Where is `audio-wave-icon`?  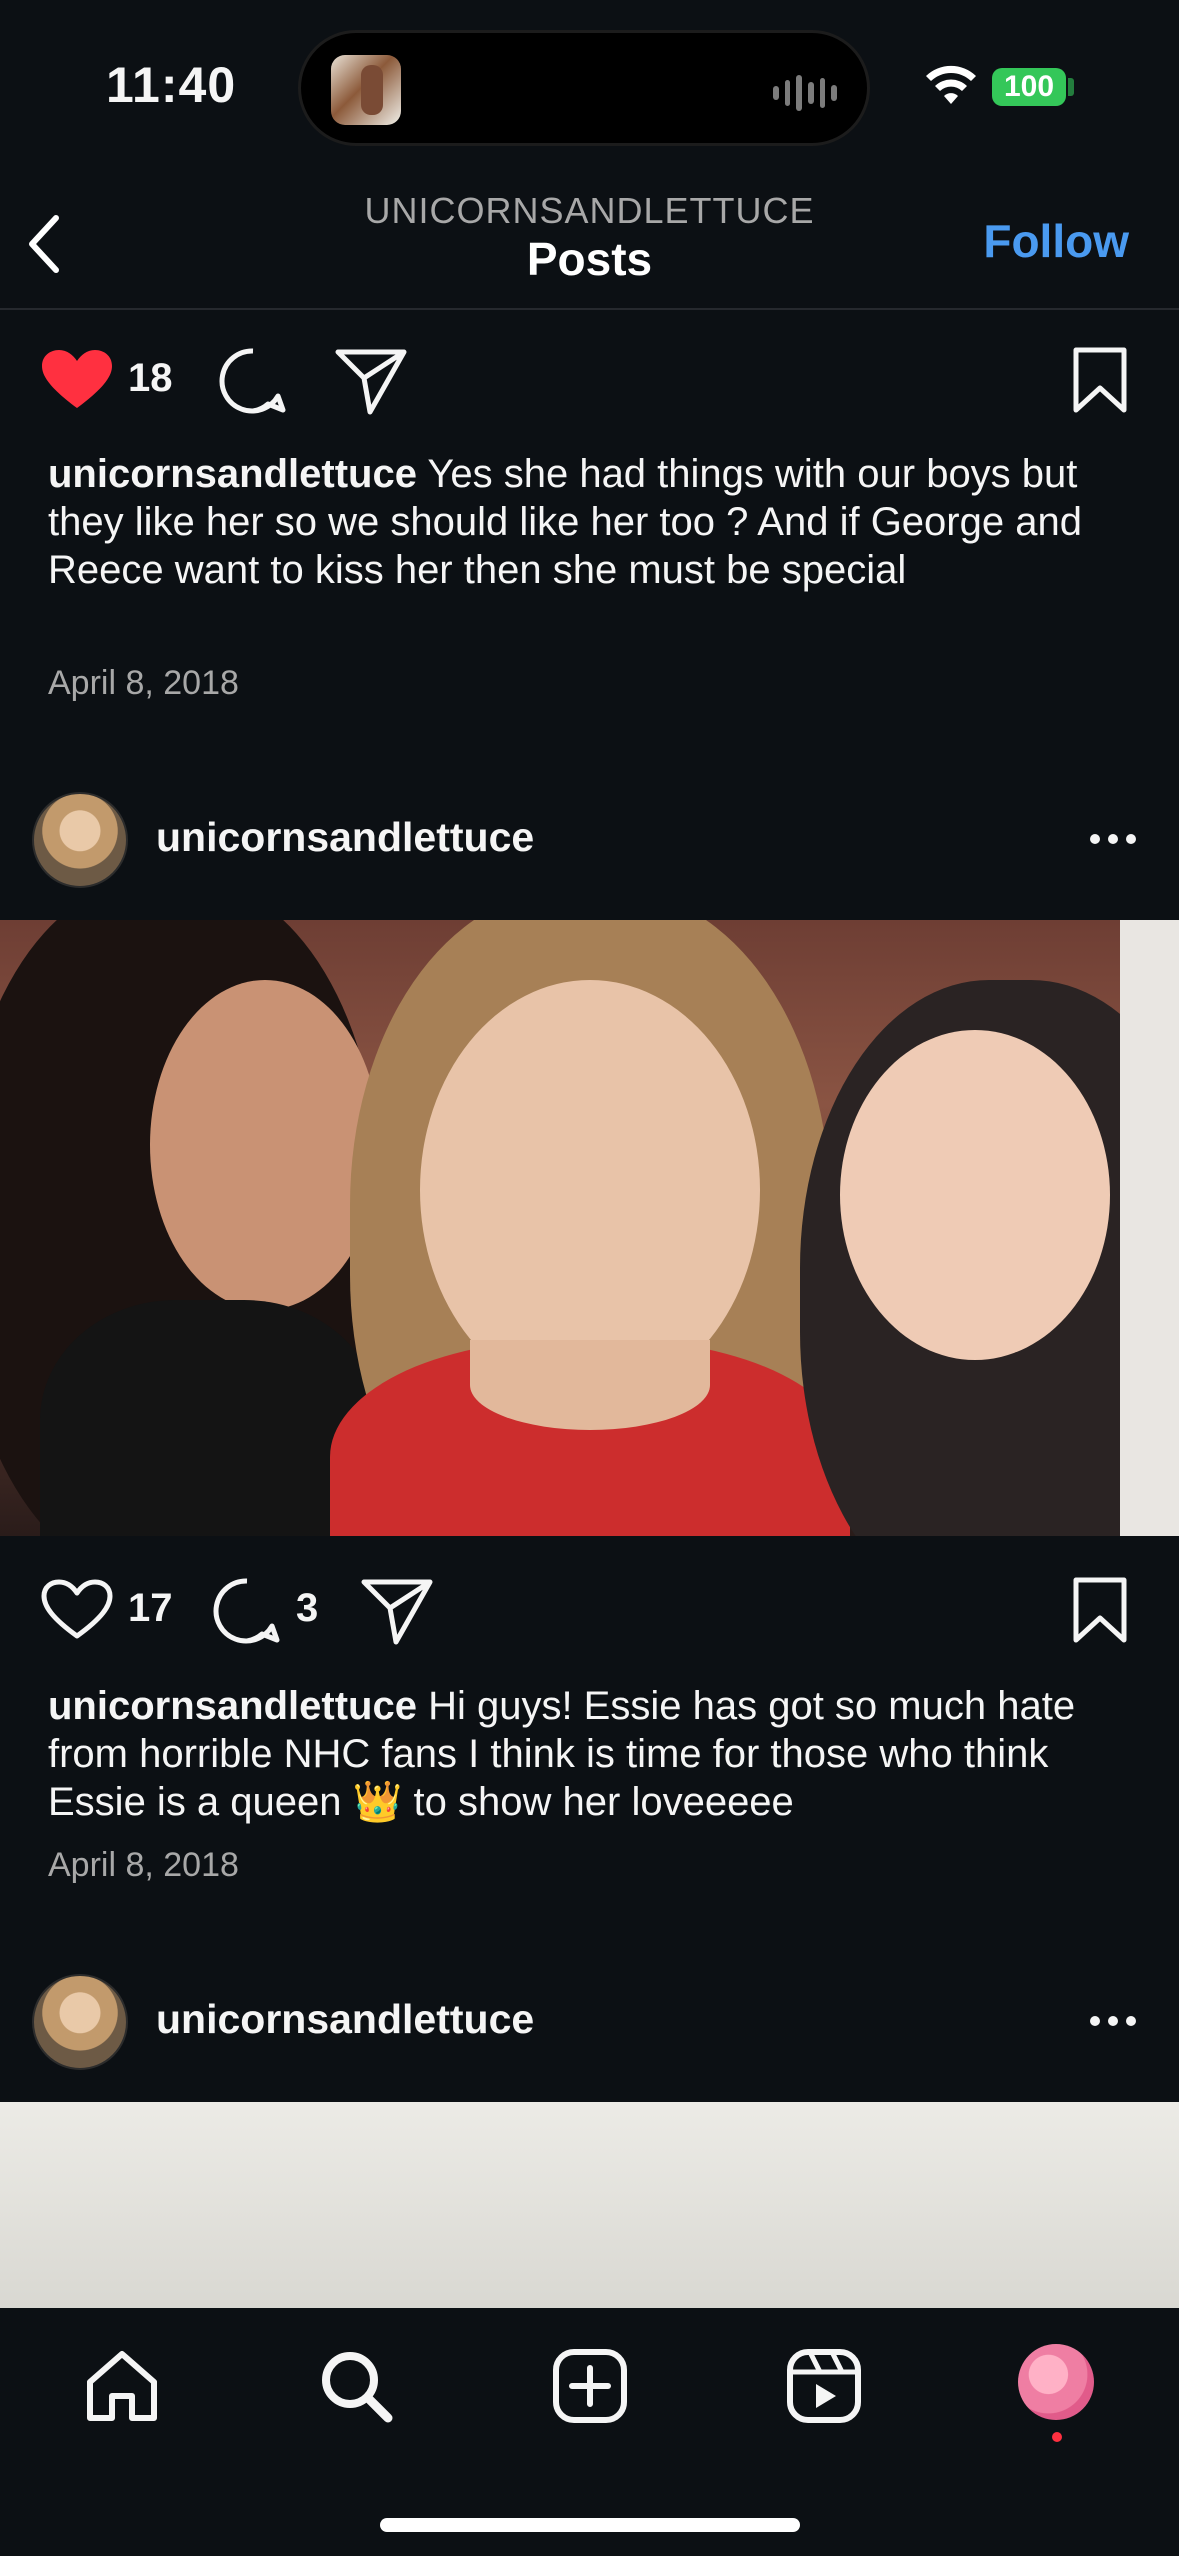
audio-wave-icon is located at coordinates (805, 93).